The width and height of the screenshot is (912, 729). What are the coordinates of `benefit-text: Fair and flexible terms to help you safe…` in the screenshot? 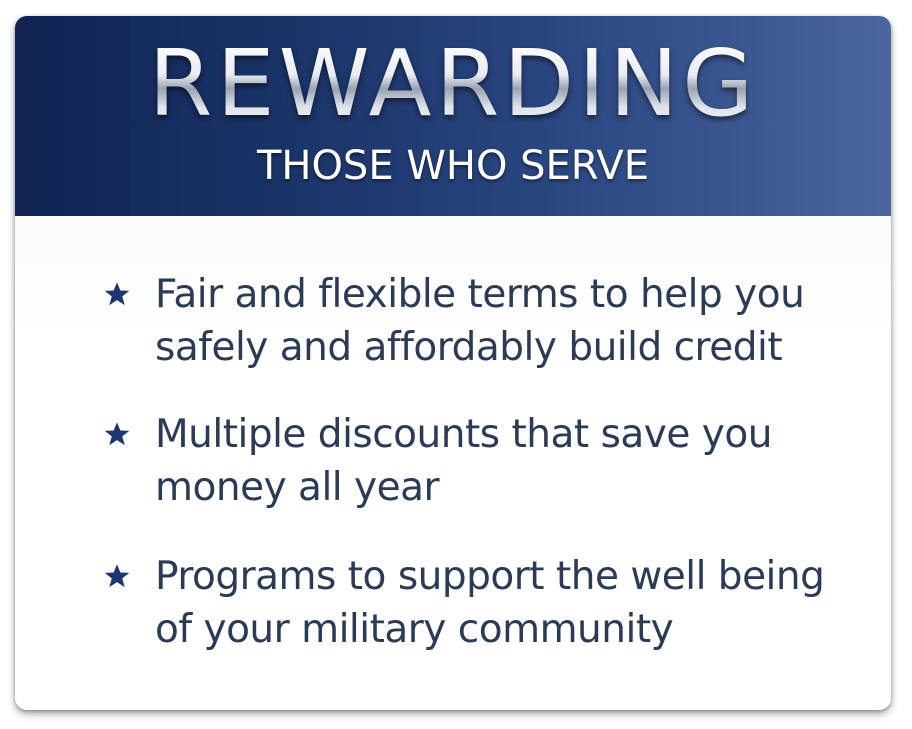 It's located at (480, 321).